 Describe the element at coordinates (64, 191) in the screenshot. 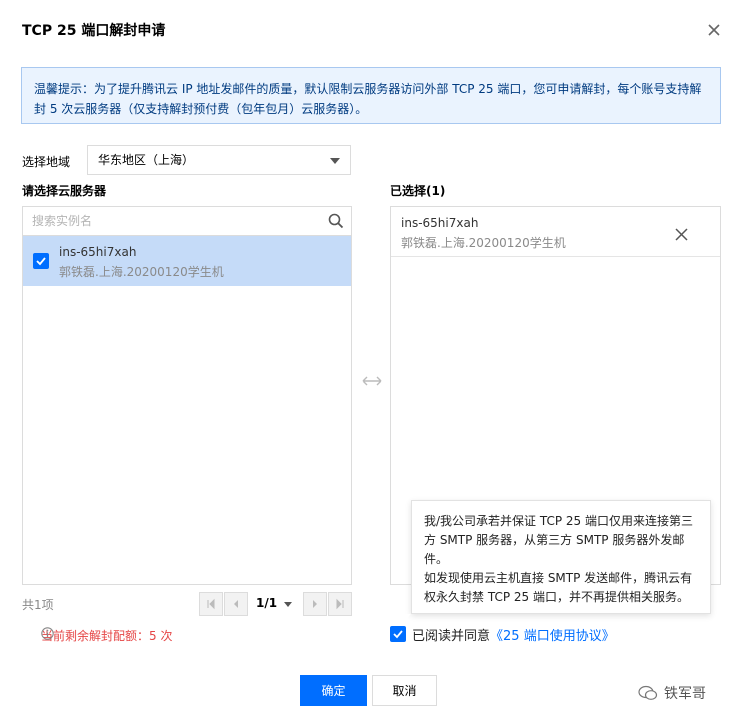

I see `server-list-label: 请选择云服务器` at that location.